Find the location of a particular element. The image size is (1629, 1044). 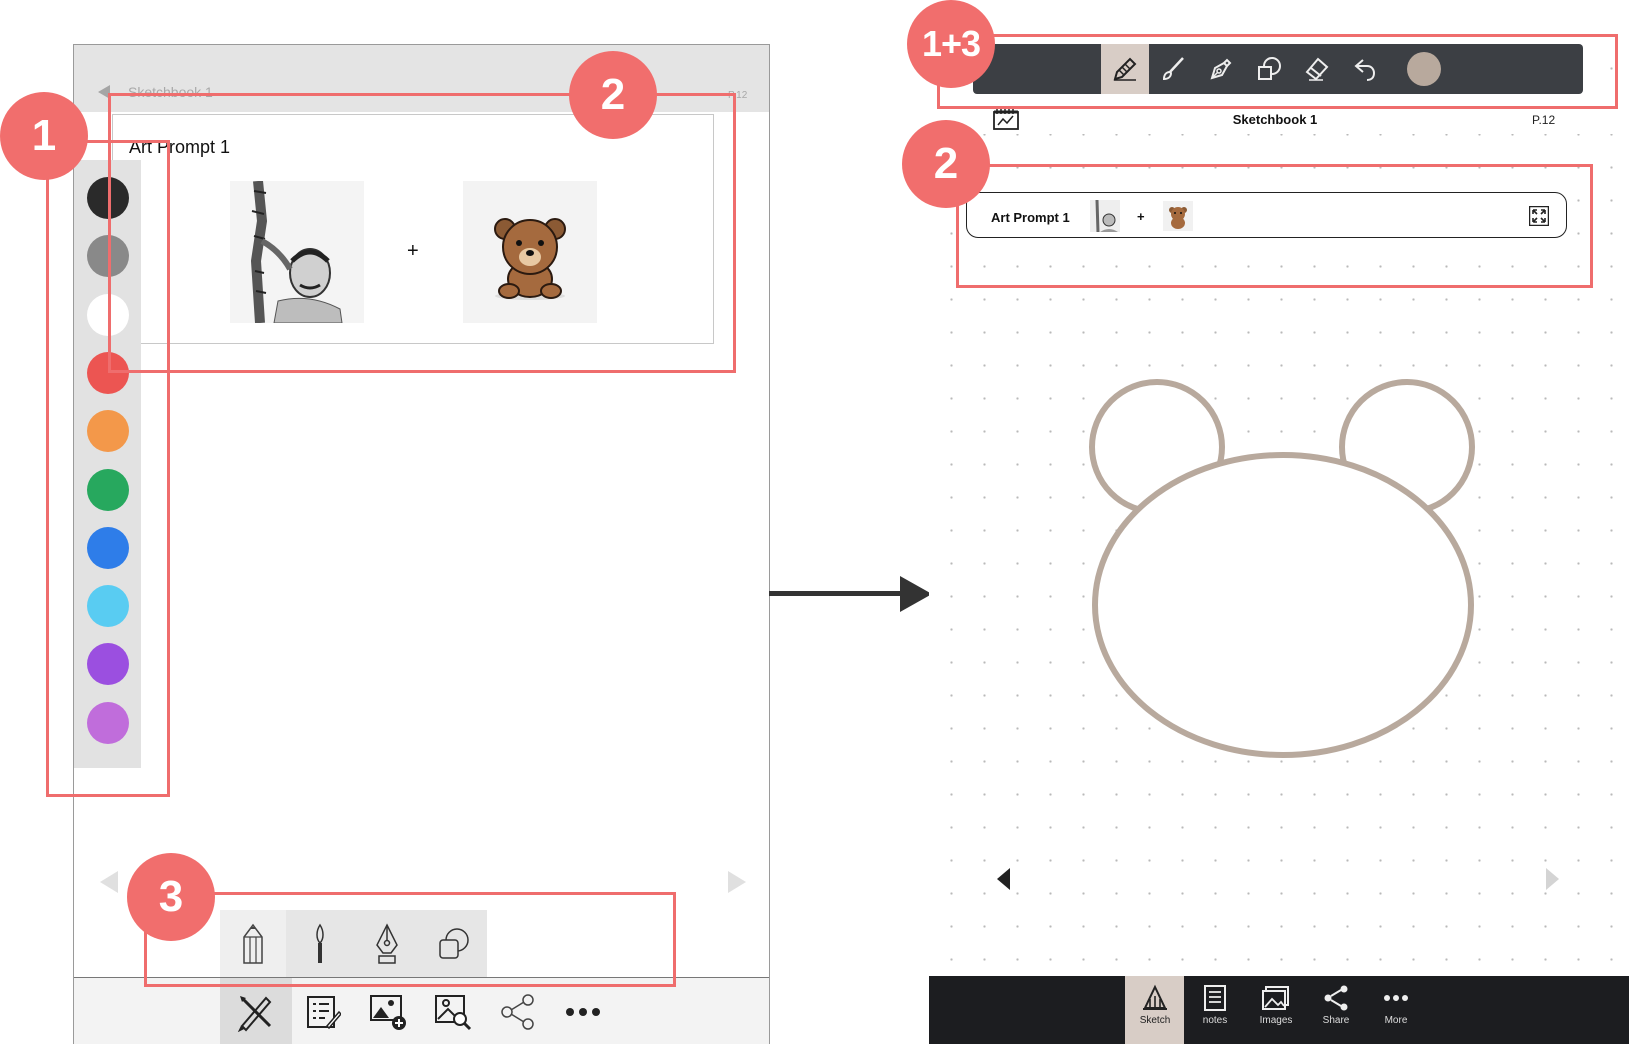

nav-label: notes is located at coordinates (1215, 1020).